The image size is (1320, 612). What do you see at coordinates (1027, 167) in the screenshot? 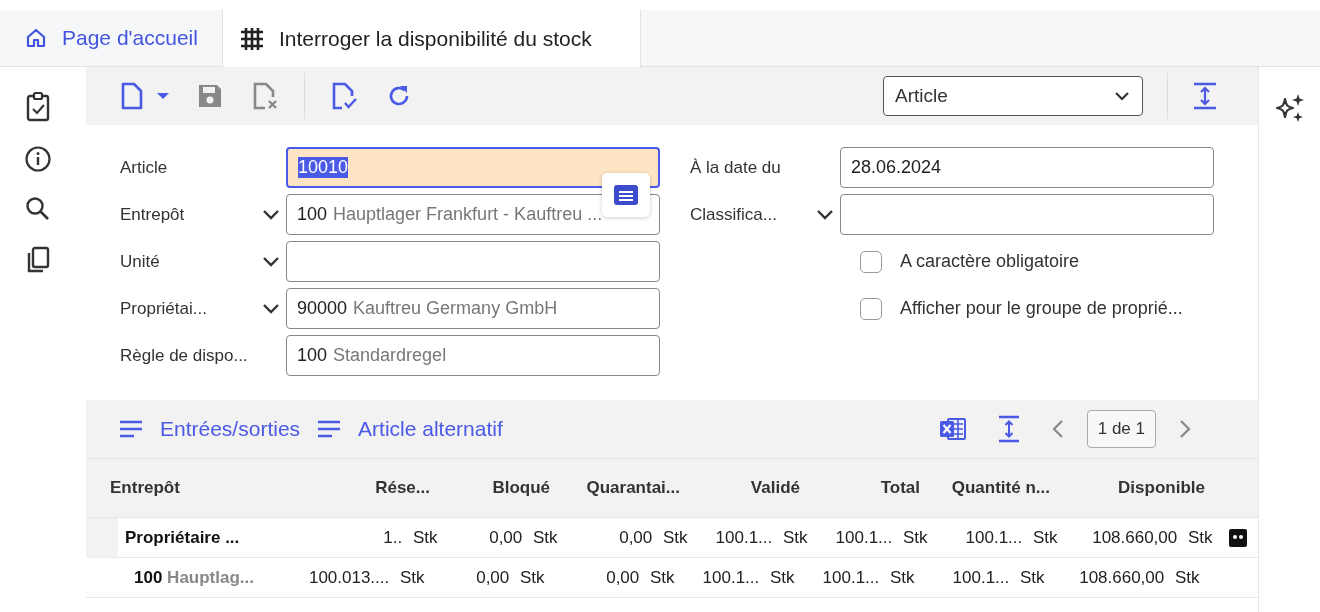
I see `input-field: 28.06.2024` at bounding box center [1027, 167].